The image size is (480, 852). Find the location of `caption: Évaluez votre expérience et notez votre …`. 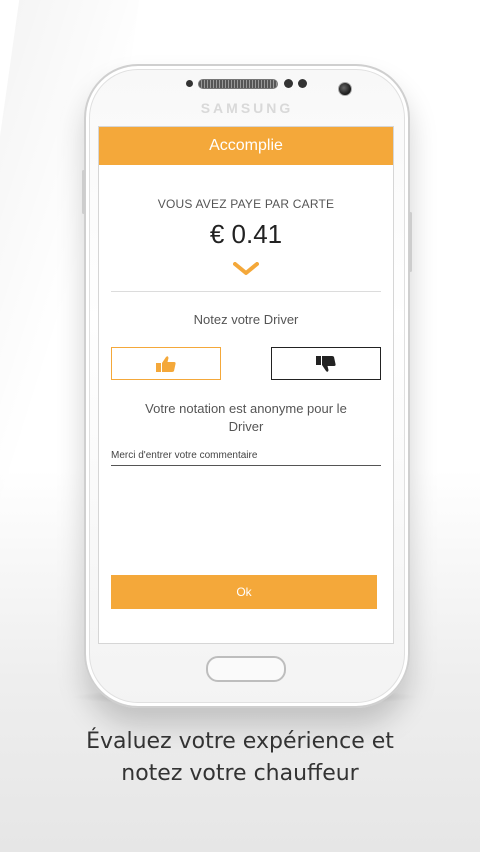

caption: Évaluez votre expérience et notez votre … is located at coordinates (240, 758).